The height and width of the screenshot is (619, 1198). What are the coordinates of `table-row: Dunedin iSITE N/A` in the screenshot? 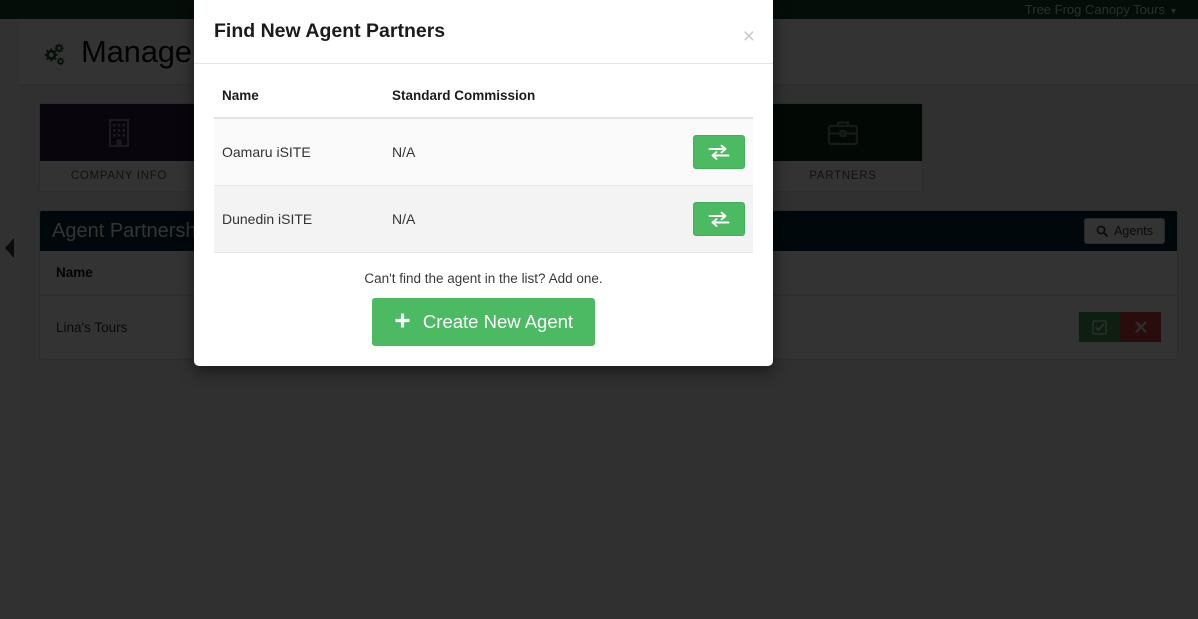 It's located at (483, 219).